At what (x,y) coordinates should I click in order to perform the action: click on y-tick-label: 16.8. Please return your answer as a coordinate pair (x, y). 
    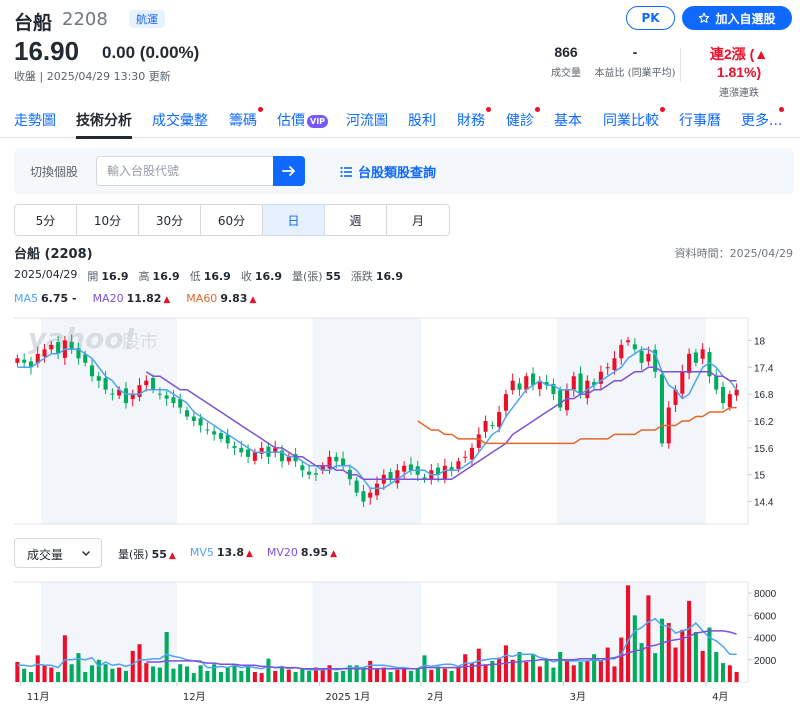
    Looking at the image, I should click on (764, 395).